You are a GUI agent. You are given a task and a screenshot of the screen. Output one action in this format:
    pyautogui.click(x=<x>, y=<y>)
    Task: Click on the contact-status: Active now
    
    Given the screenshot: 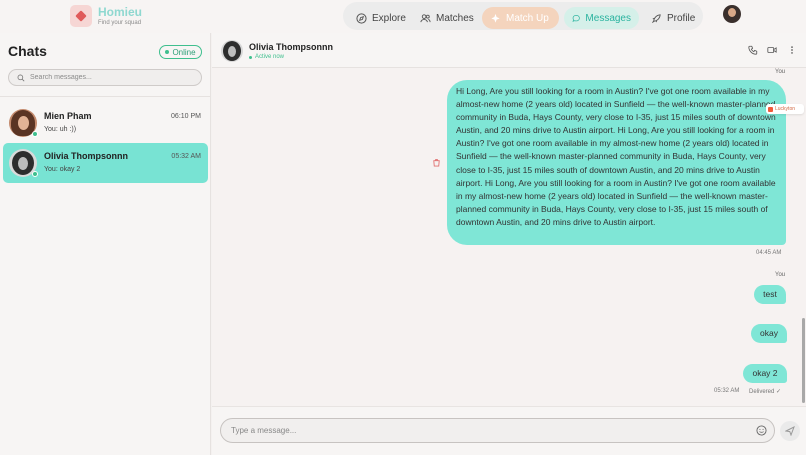 What is the action you would take?
    pyautogui.click(x=266, y=57)
    